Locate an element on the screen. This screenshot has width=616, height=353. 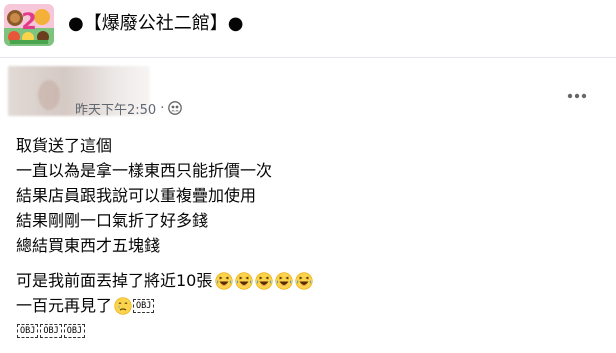
post-timestamp: 昨天下午2:50 is located at coordinates (115, 108).